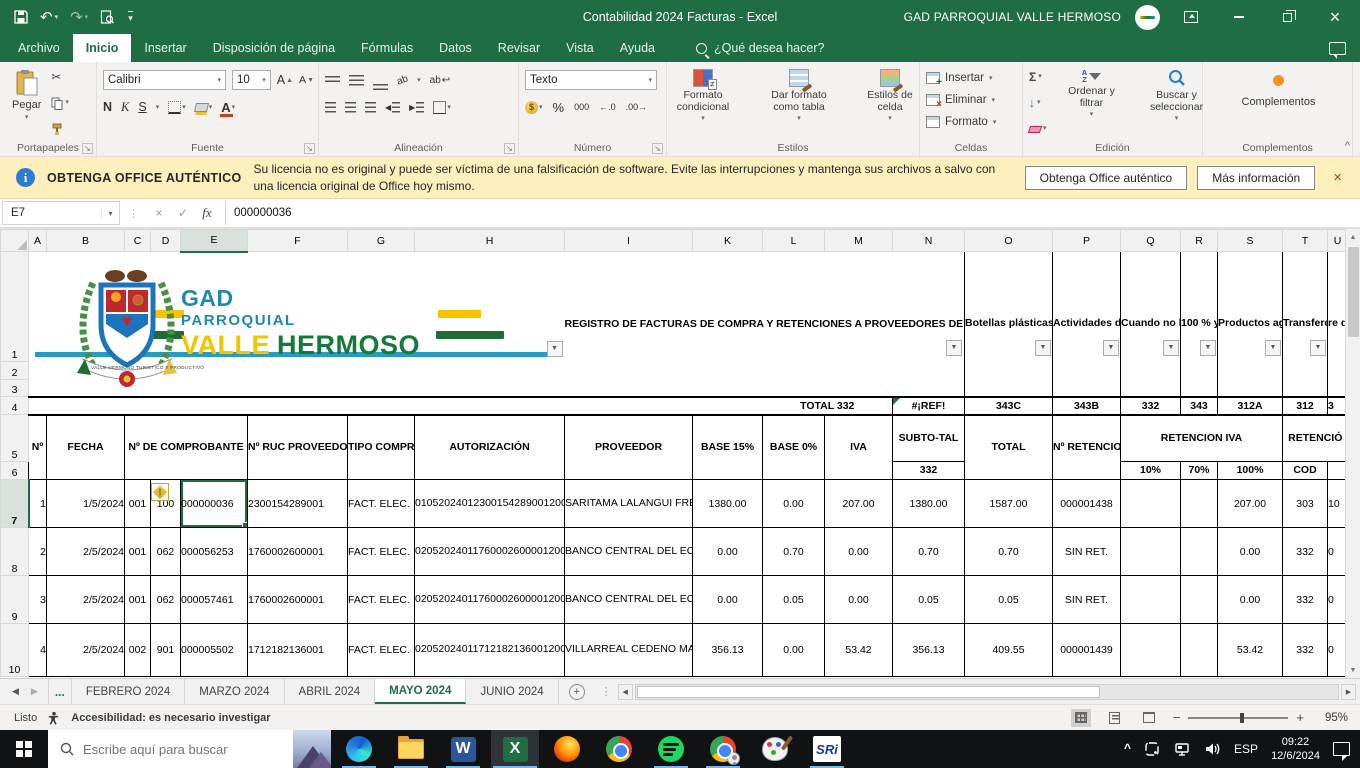 This screenshot has width=1360, height=768. What do you see at coordinates (567, 749) in the screenshot?
I see `taskbar-firefox` at bounding box center [567, 749].